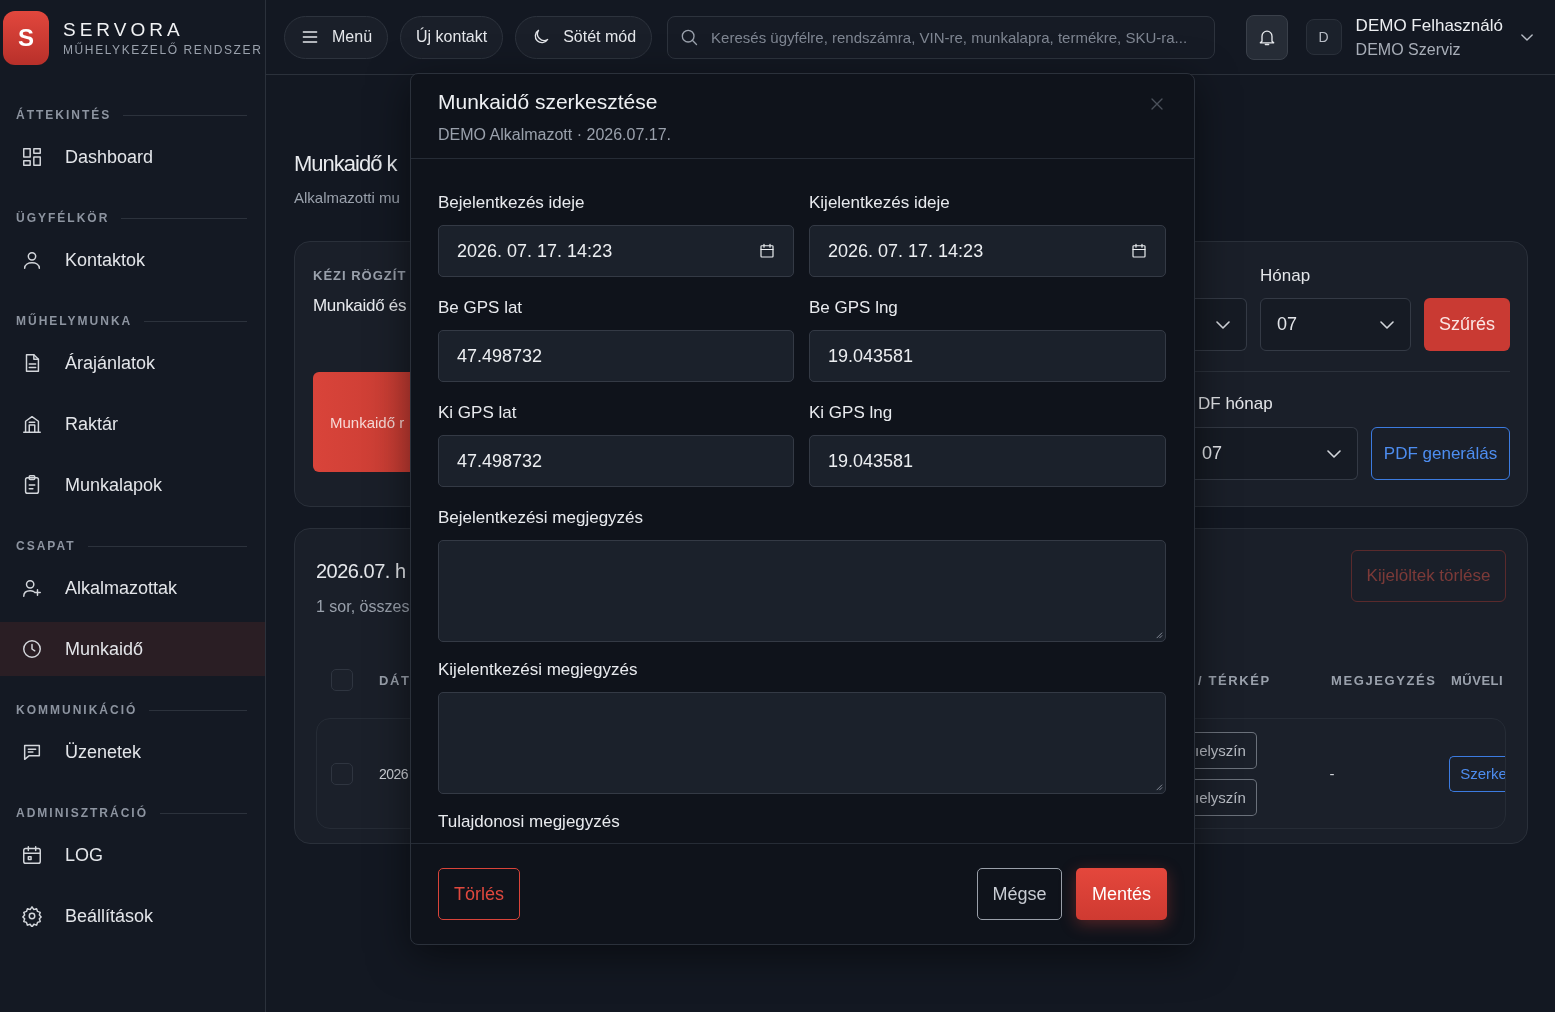 The height and width of the screenshot is (1012, 1555). What do you see at coordinates (74, 321) in the screenshot?
I see `section-label: MŰHELYMUNKA` at bounding box center [74, 321].